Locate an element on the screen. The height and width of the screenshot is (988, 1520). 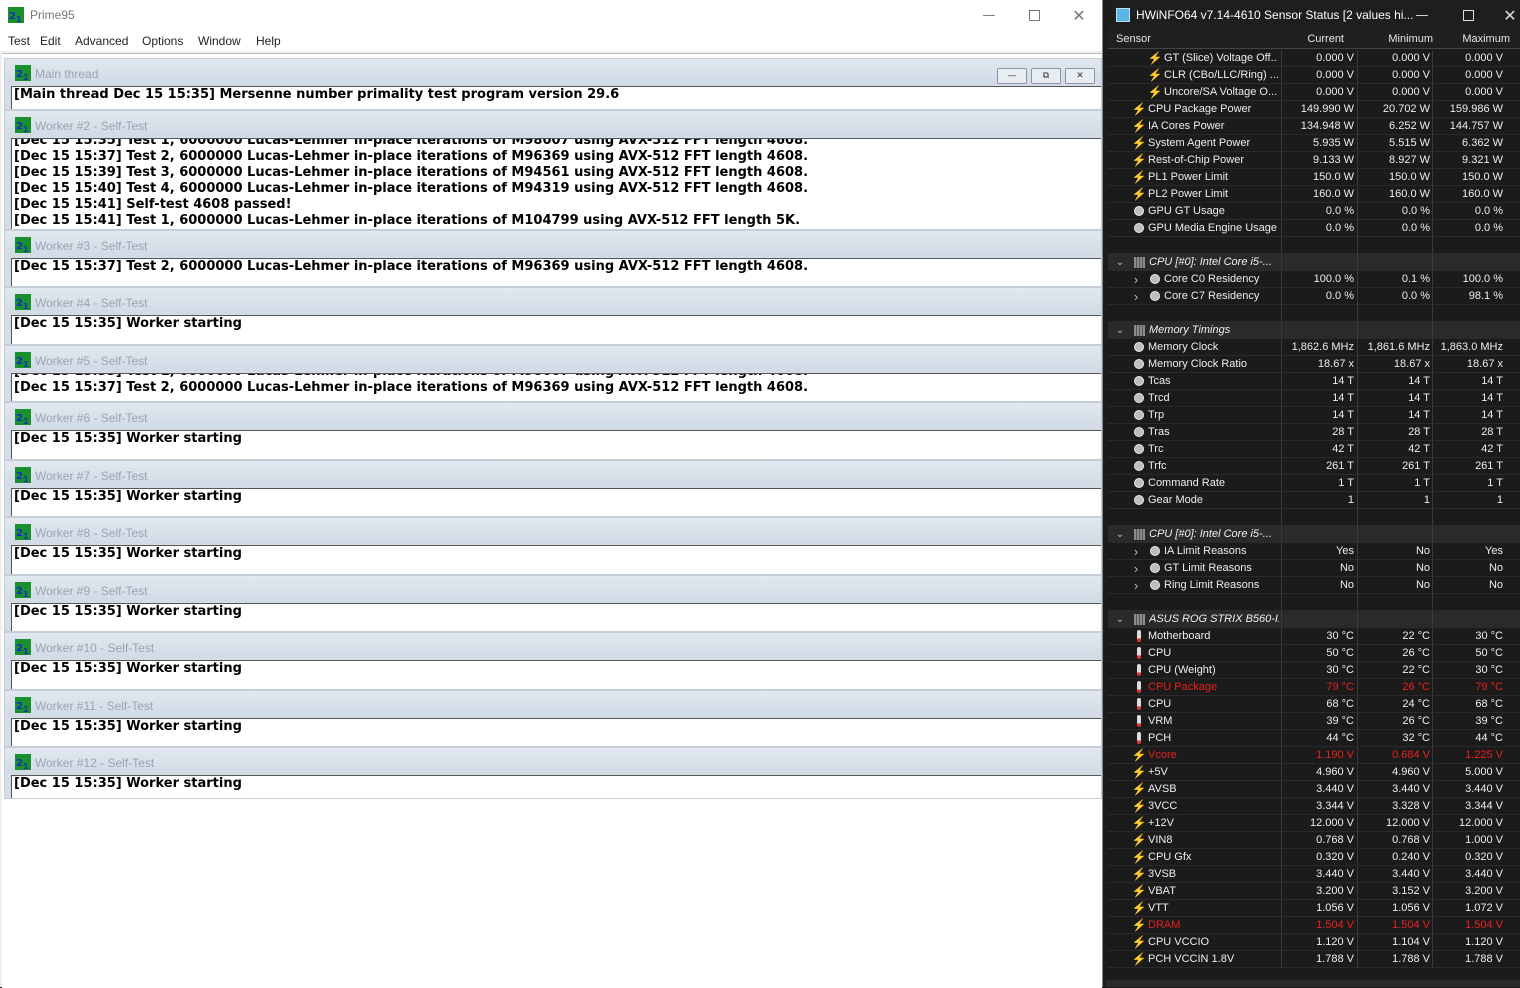
sensor-row: Tras 28 T 28 T 28 T is located at coordinates (1314, 432).